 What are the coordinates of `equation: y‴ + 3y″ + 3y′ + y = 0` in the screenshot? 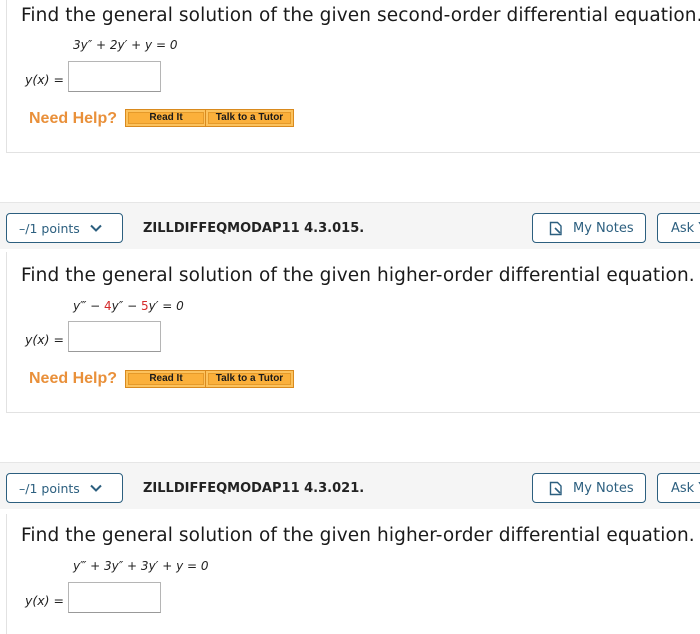 It's located at (141, 566).